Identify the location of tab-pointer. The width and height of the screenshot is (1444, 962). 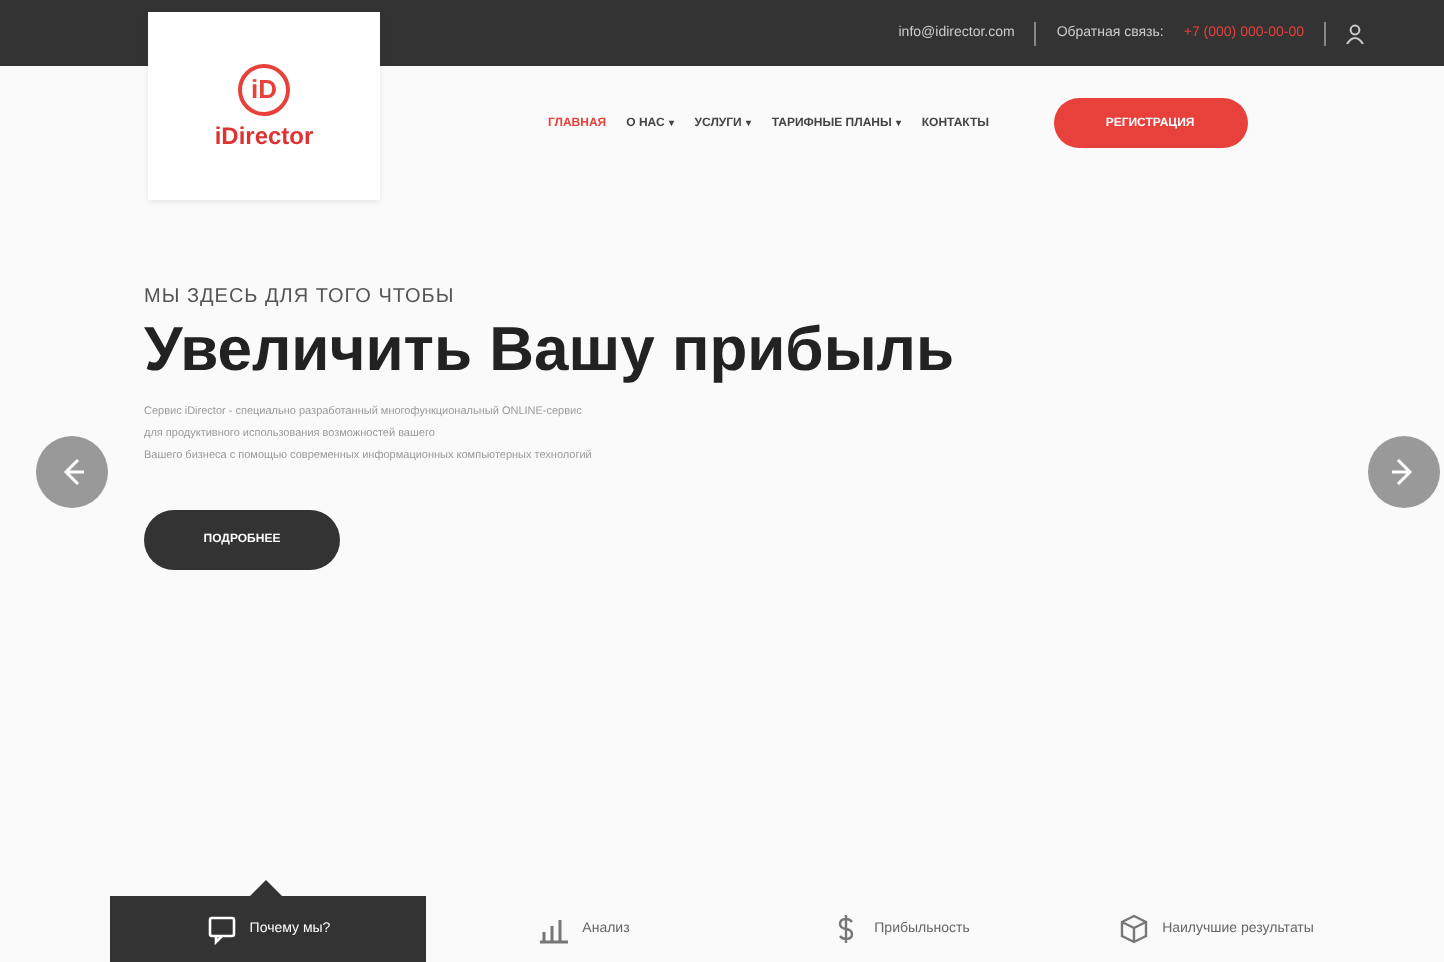
(266, 888).